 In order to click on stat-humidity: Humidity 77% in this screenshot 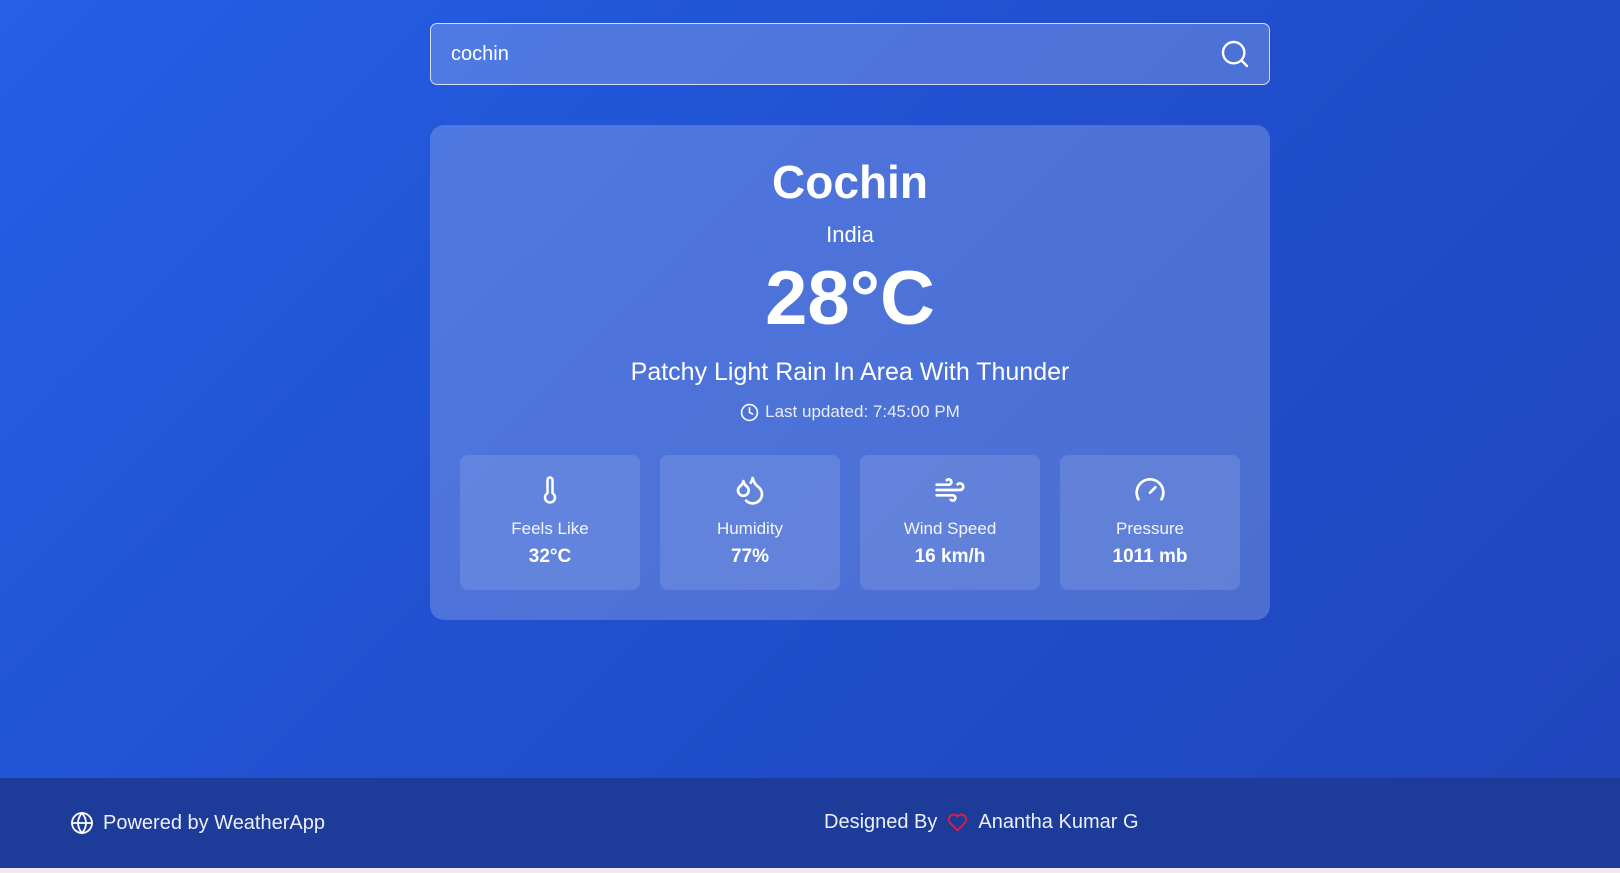, I will do `click(750, 522)`.